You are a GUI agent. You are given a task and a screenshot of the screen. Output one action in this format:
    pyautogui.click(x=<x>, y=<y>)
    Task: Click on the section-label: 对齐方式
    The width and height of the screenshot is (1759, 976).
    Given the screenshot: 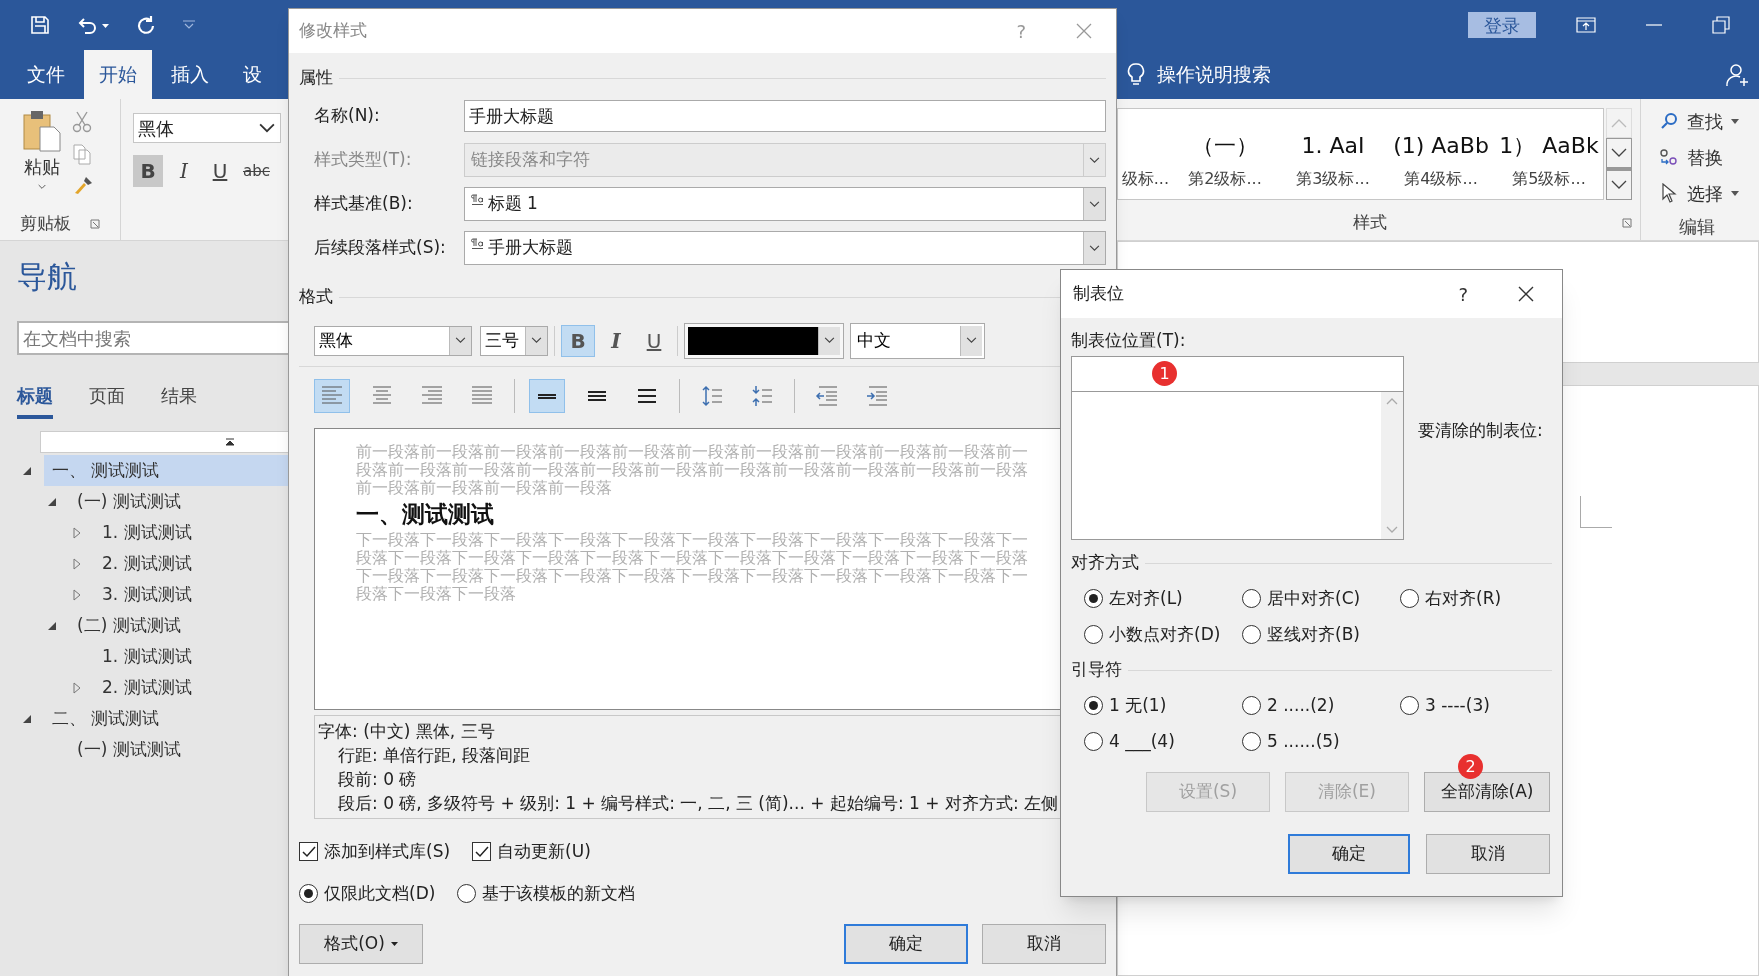 What is the action you would take?
    pyautogui.click(x=1105, y=563)
    